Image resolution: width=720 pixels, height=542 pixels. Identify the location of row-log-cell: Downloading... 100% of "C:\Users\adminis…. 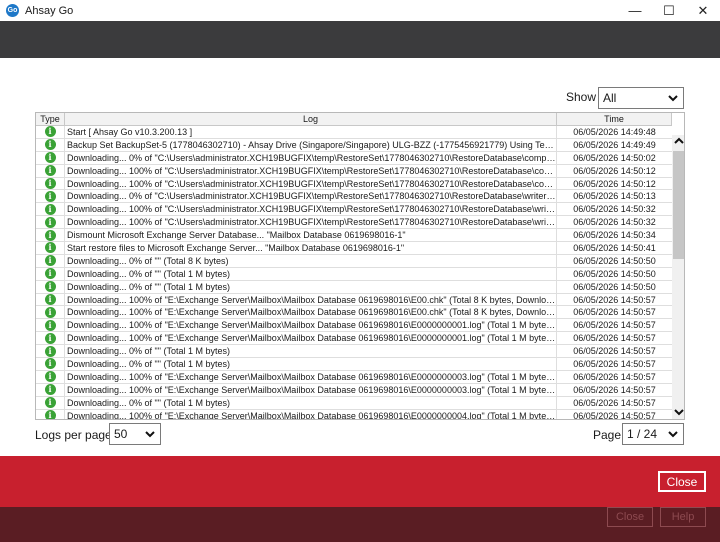
(312, 222).